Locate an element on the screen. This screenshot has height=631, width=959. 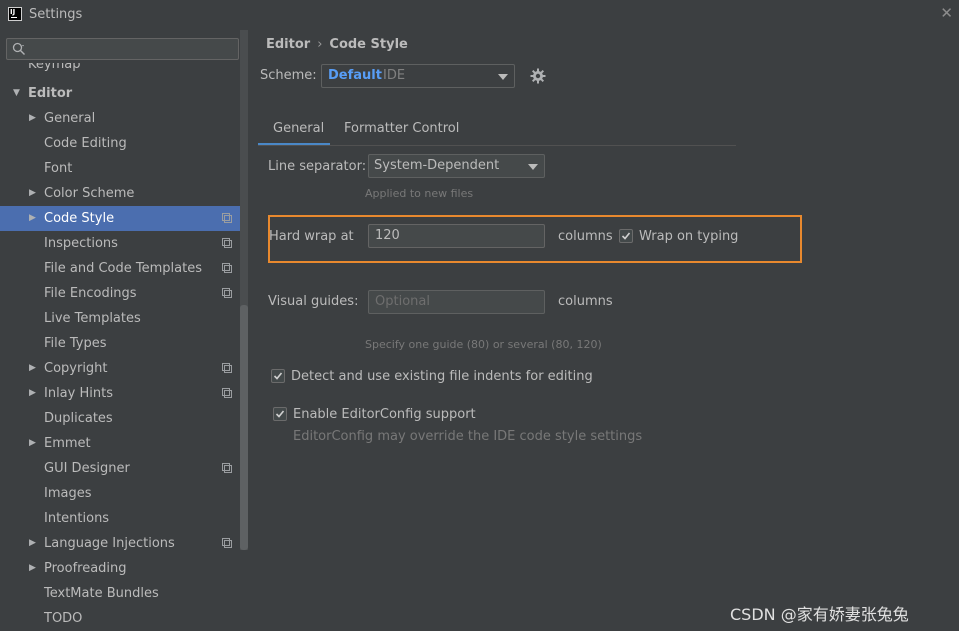
search-input is located at coordinates (122, 49).